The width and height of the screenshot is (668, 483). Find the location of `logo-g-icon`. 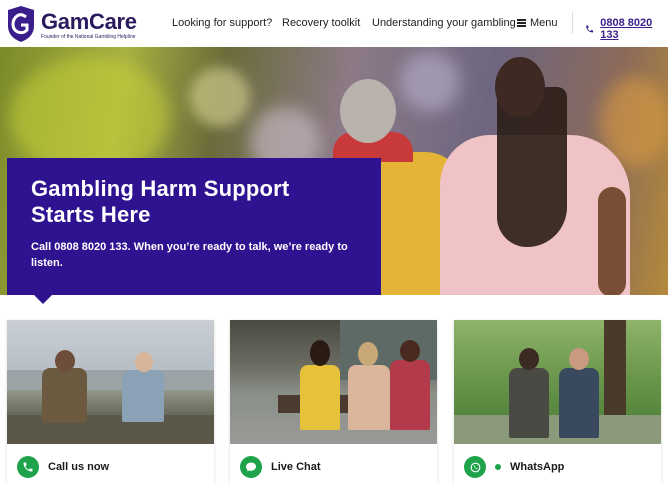

logo-g-icon is located at coordinates (21, 24).